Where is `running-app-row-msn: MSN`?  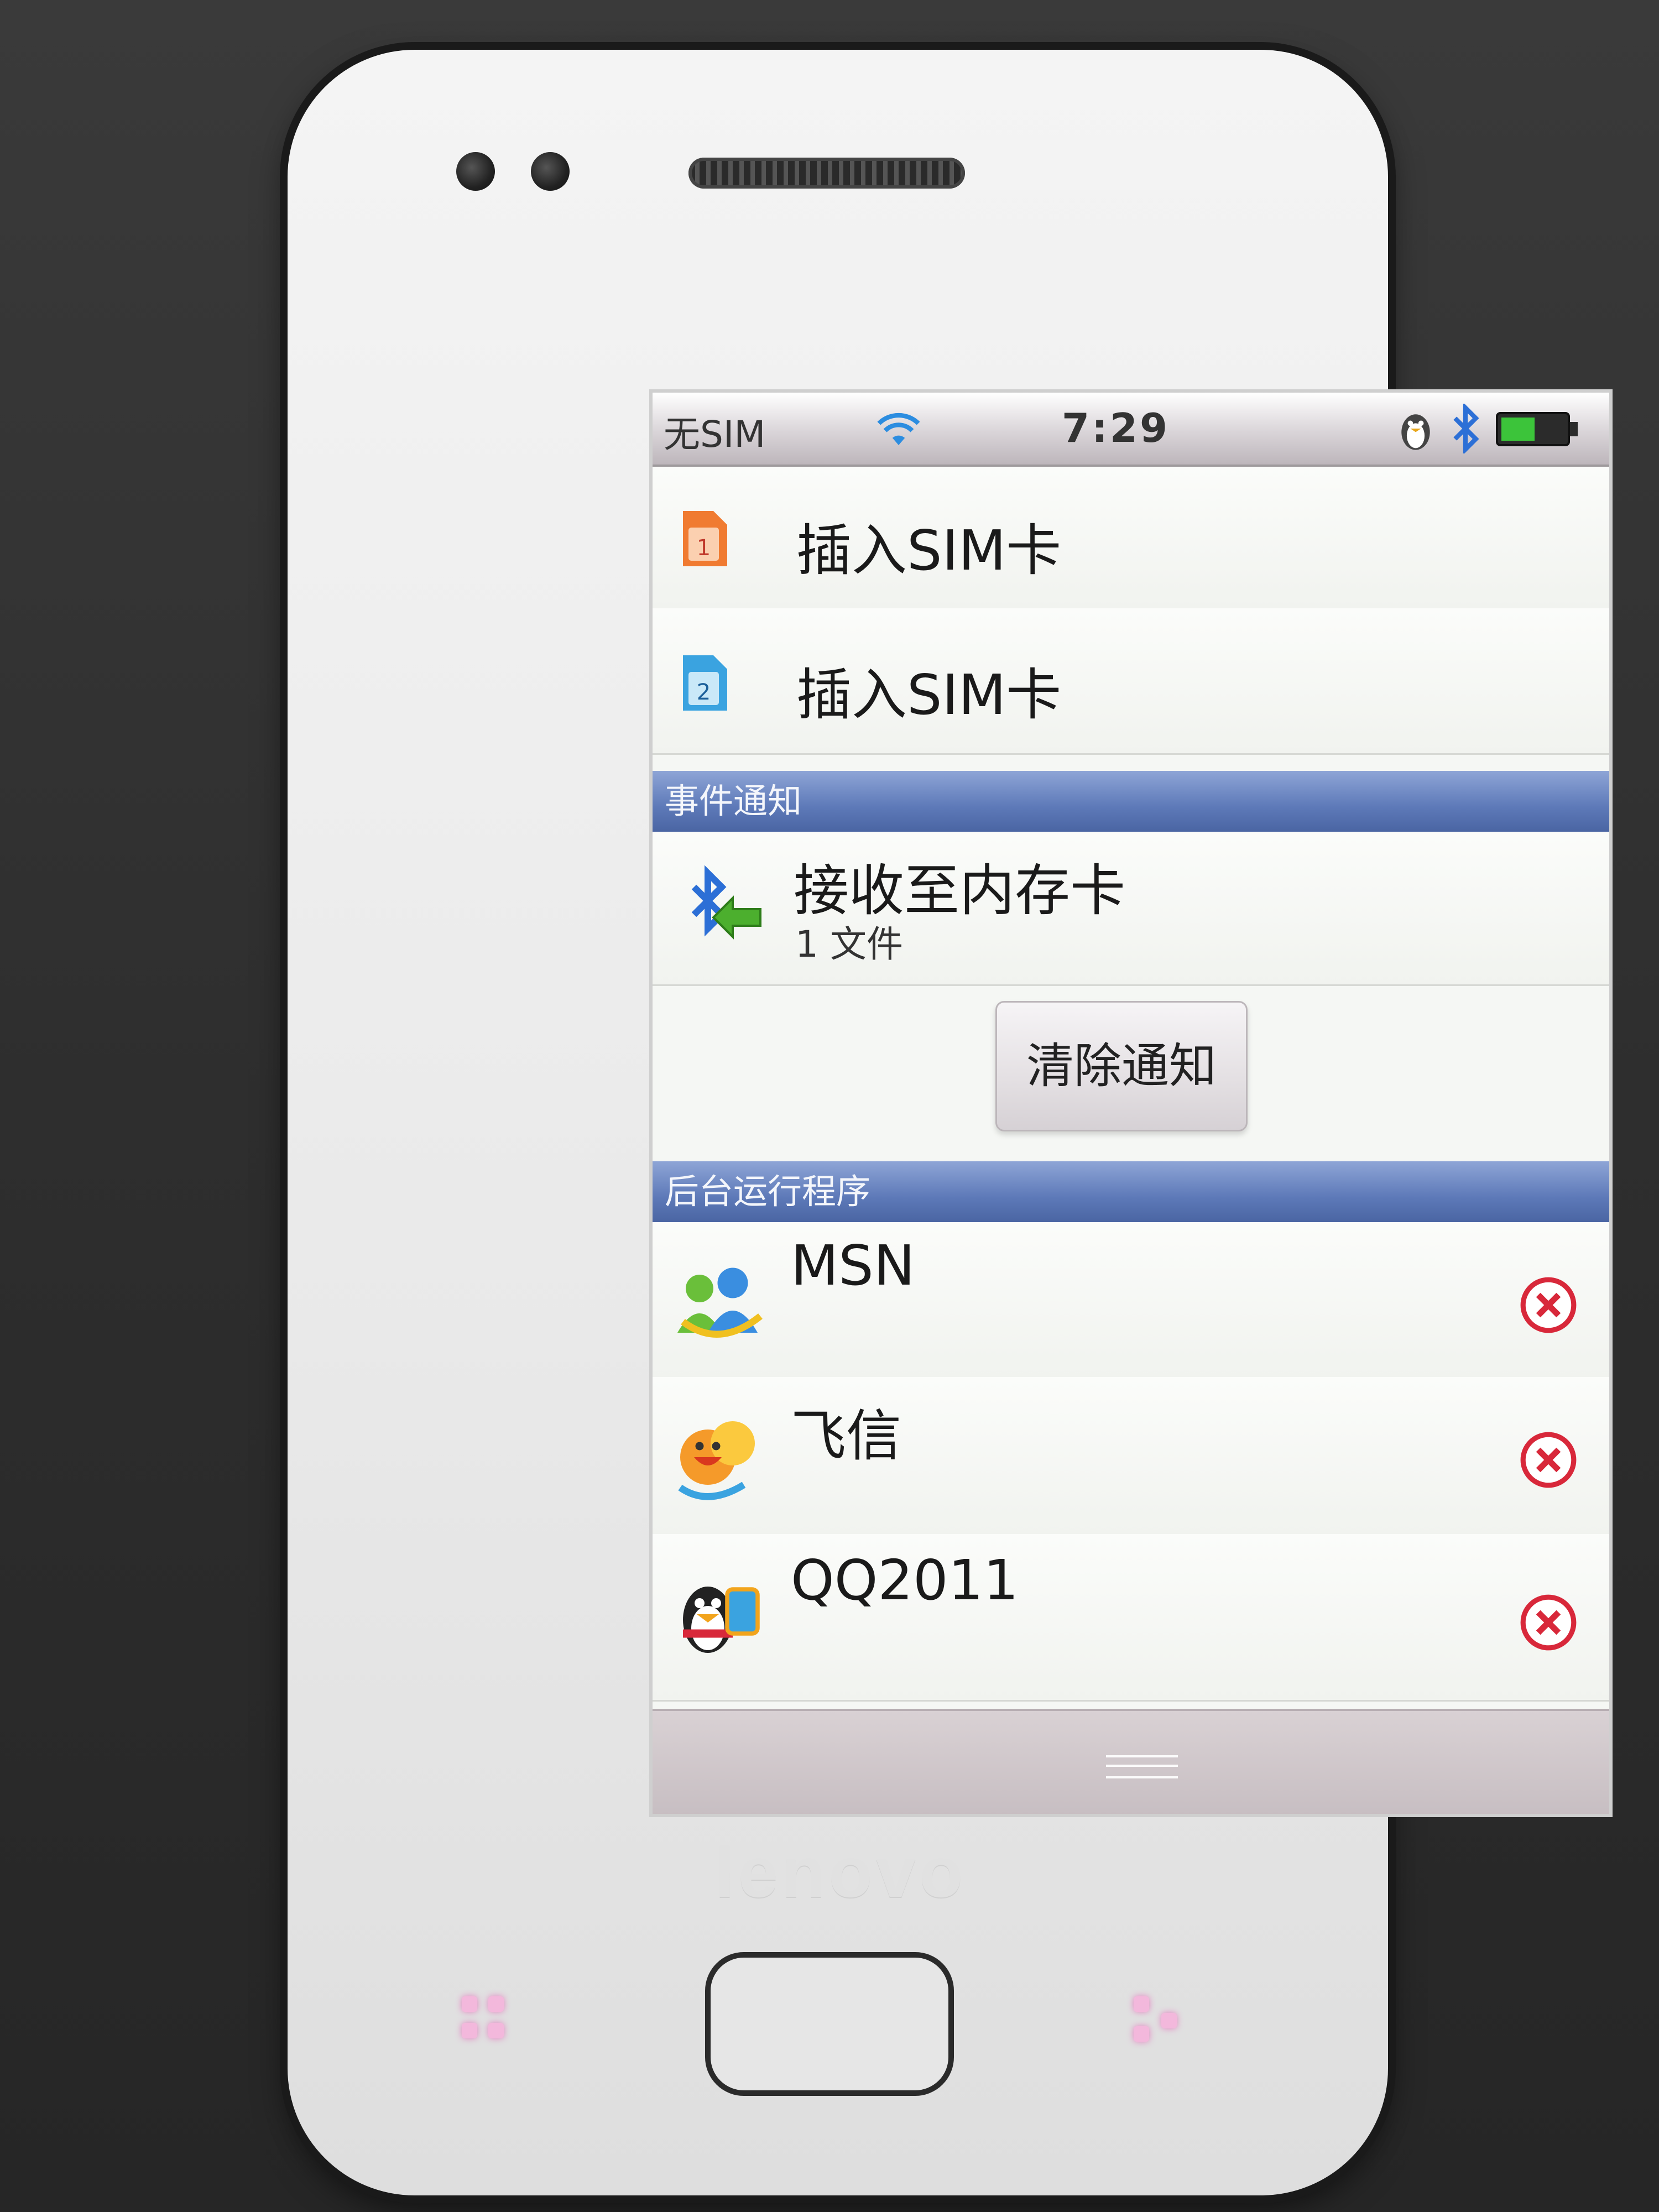 running-app-row-msn: MSN is located at coordinates (1131, 1301).